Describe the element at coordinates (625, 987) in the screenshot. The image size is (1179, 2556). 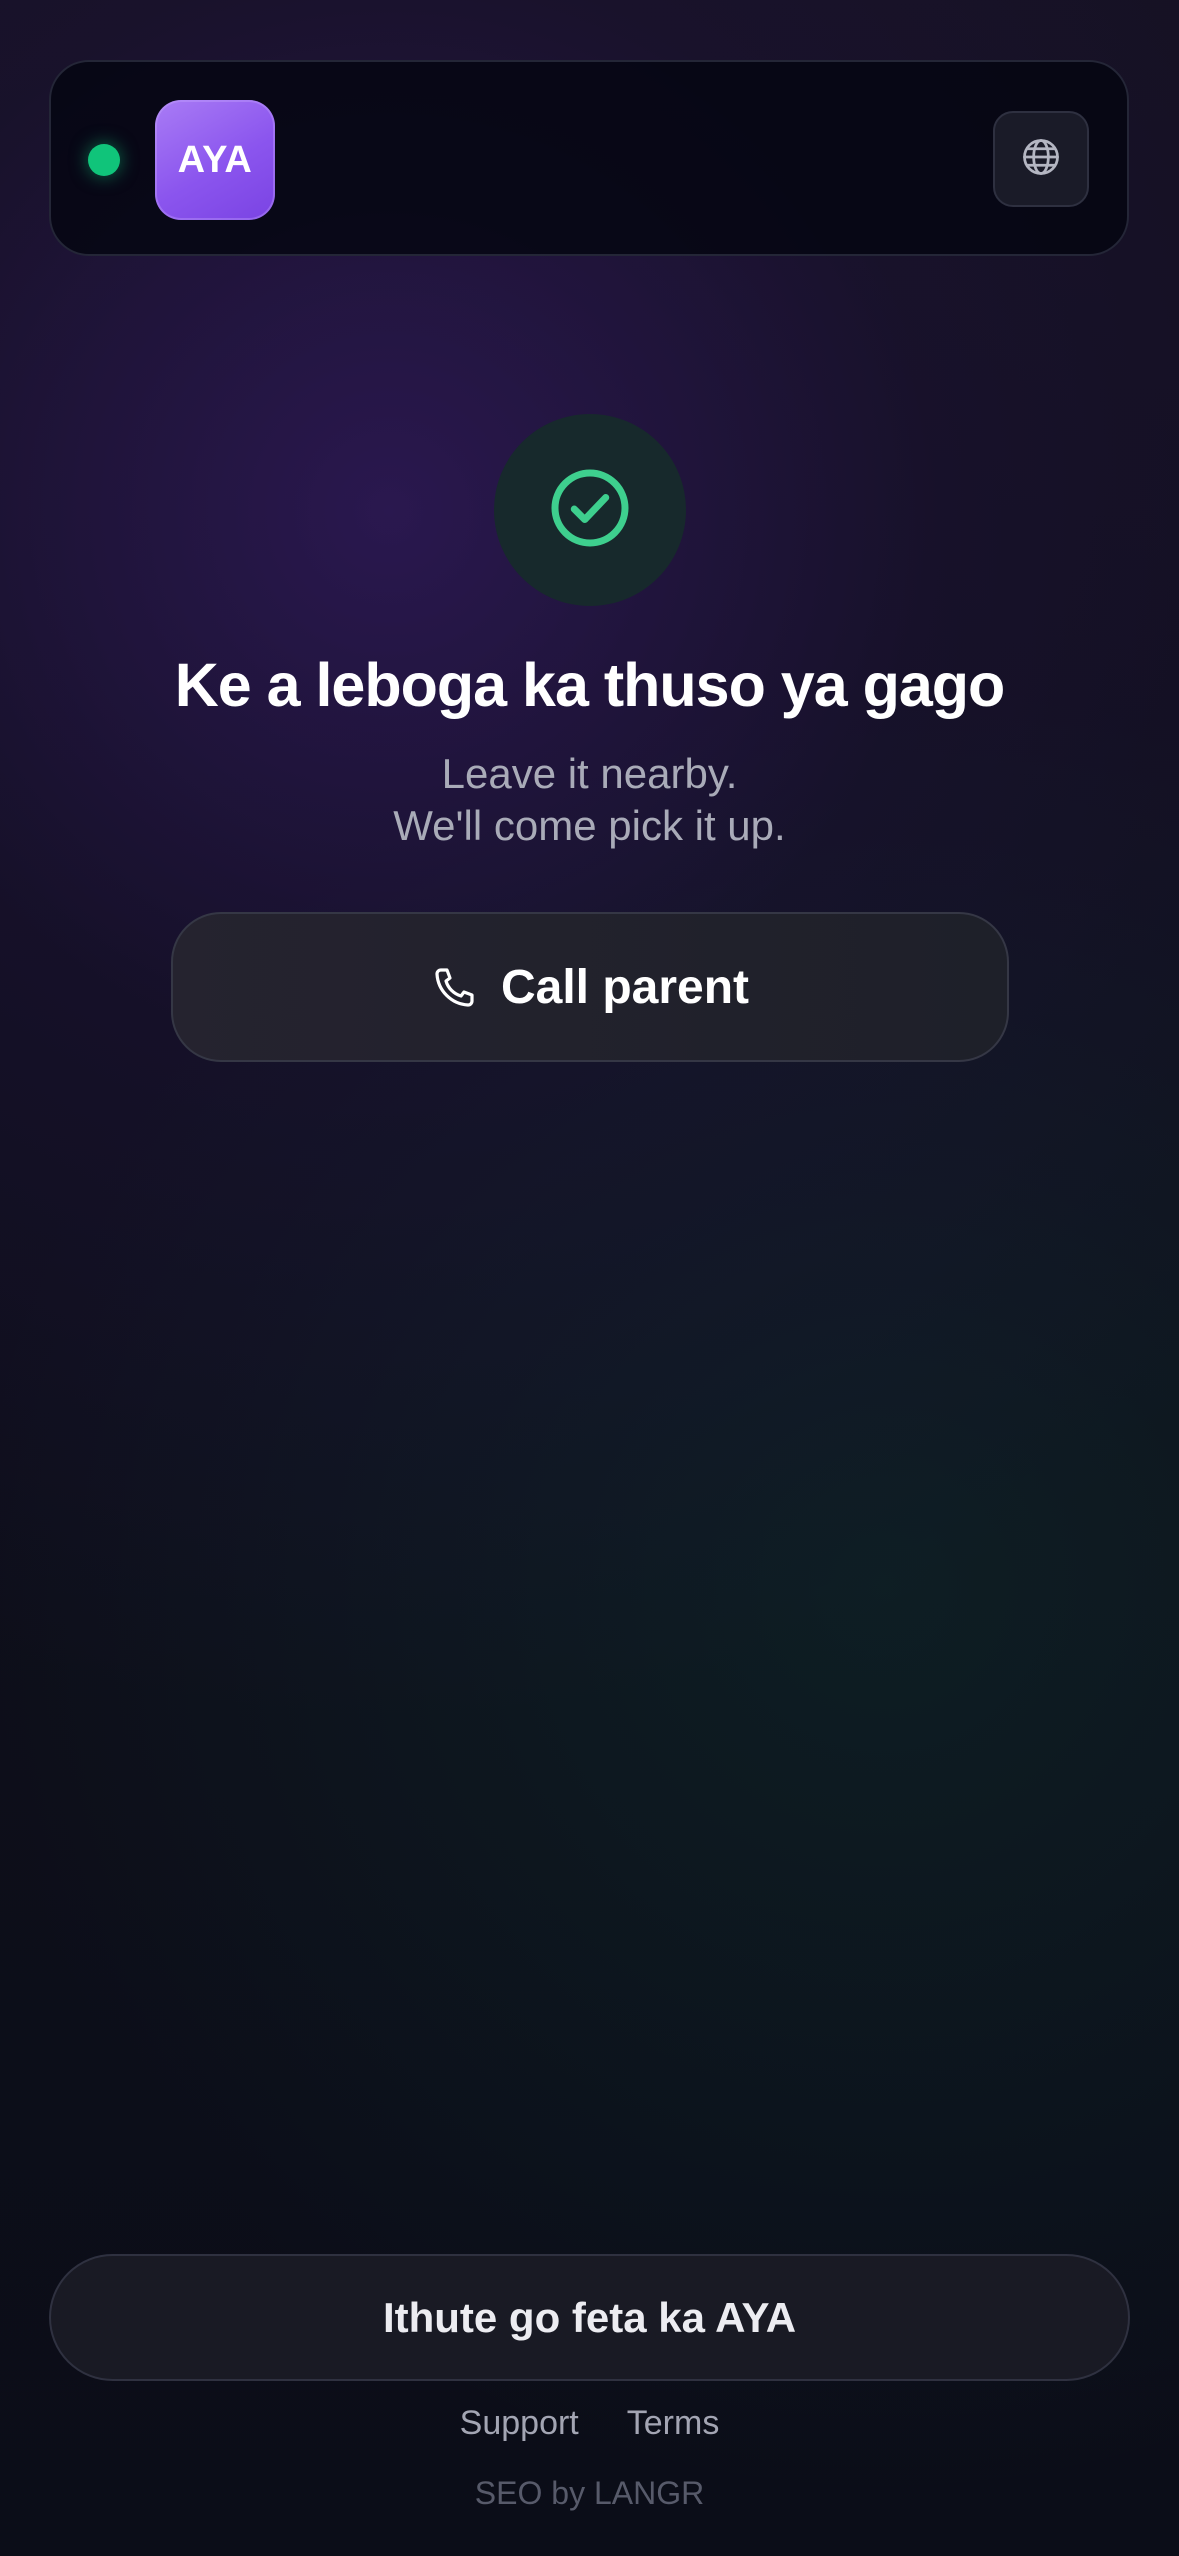
I see `call-parent-label: Call parent` at that location.